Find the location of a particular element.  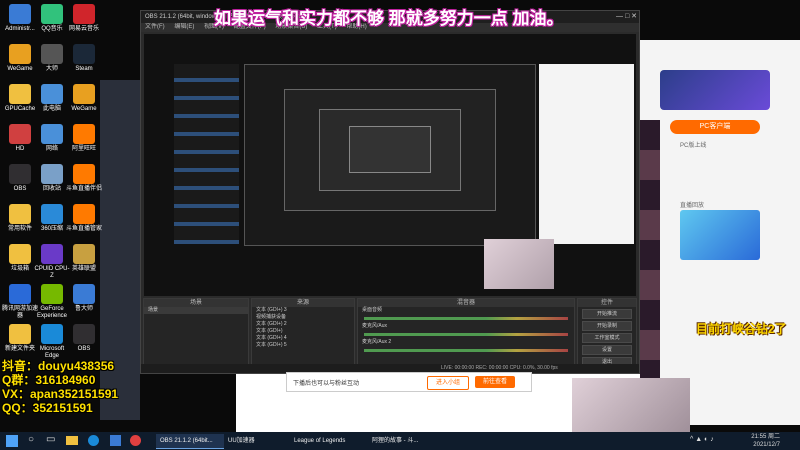

desktop-icon-label: WeGame is located at coordinates (84, 109).